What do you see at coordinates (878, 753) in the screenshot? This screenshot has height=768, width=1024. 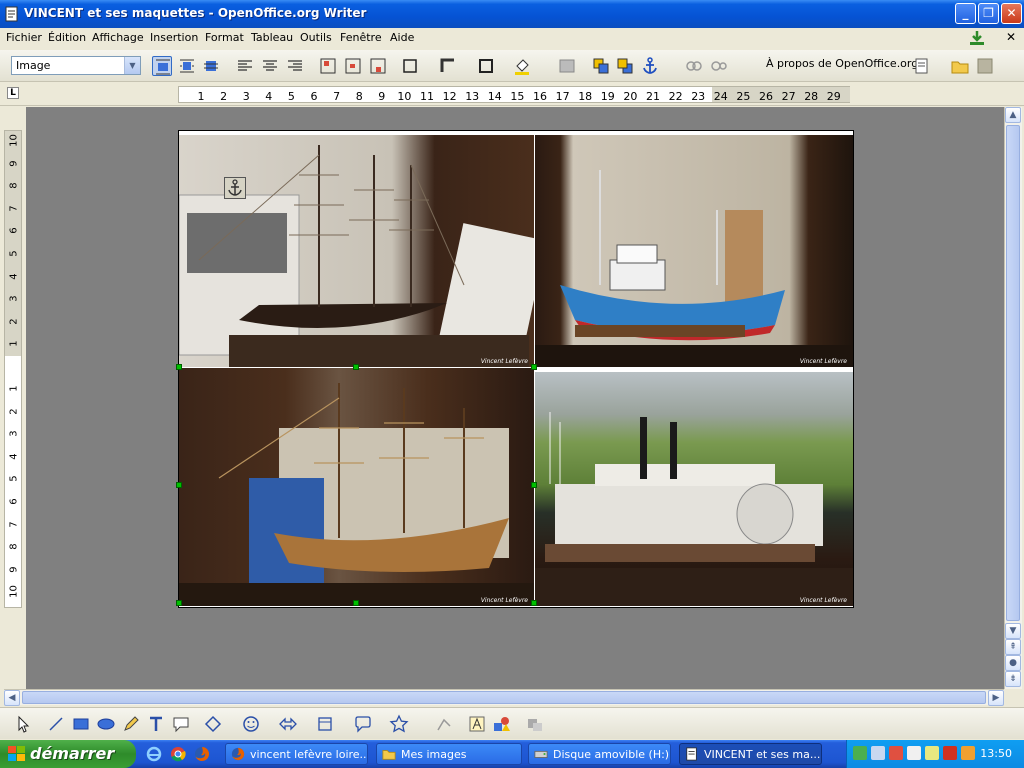 I see `display-icon` at bounding box center [878, 753].